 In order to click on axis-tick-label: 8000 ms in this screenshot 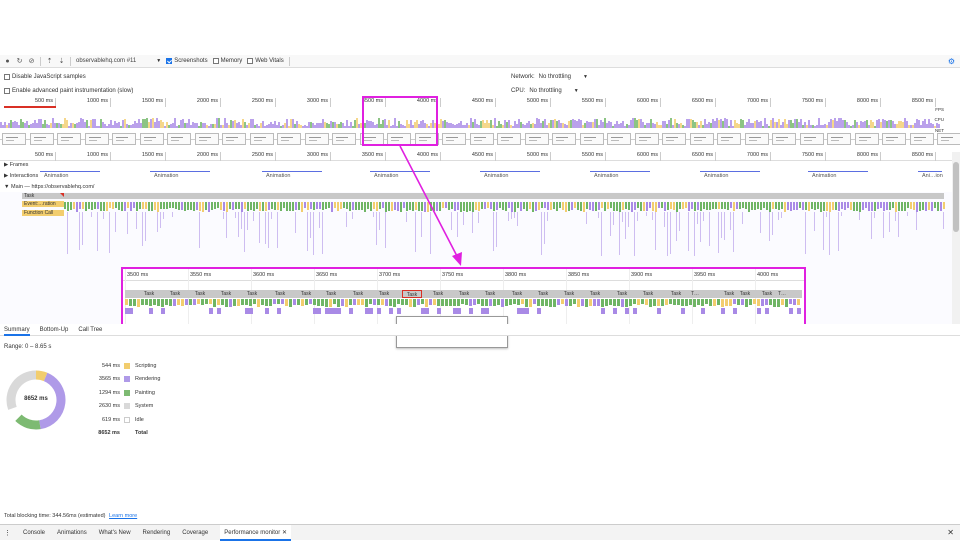, I will do `click(867, 101)`.